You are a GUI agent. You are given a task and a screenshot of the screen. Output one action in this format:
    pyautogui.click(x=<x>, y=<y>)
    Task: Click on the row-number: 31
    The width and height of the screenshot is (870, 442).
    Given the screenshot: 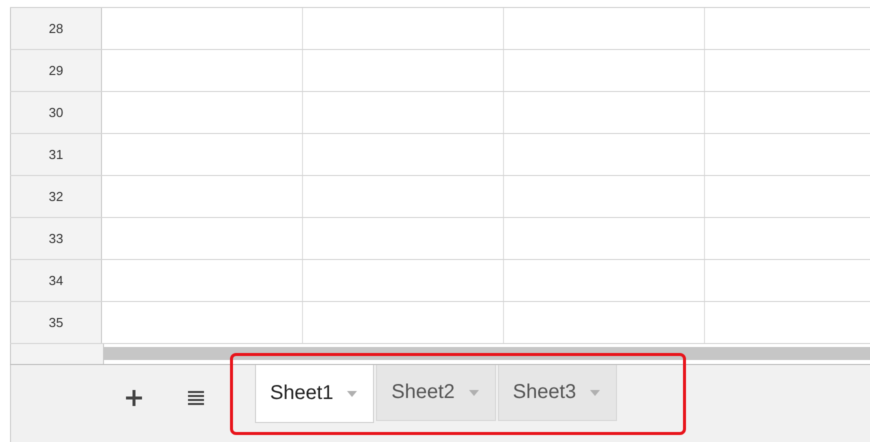 What is the action you would take?
    pyautogui.click(x=56, y=154)
    